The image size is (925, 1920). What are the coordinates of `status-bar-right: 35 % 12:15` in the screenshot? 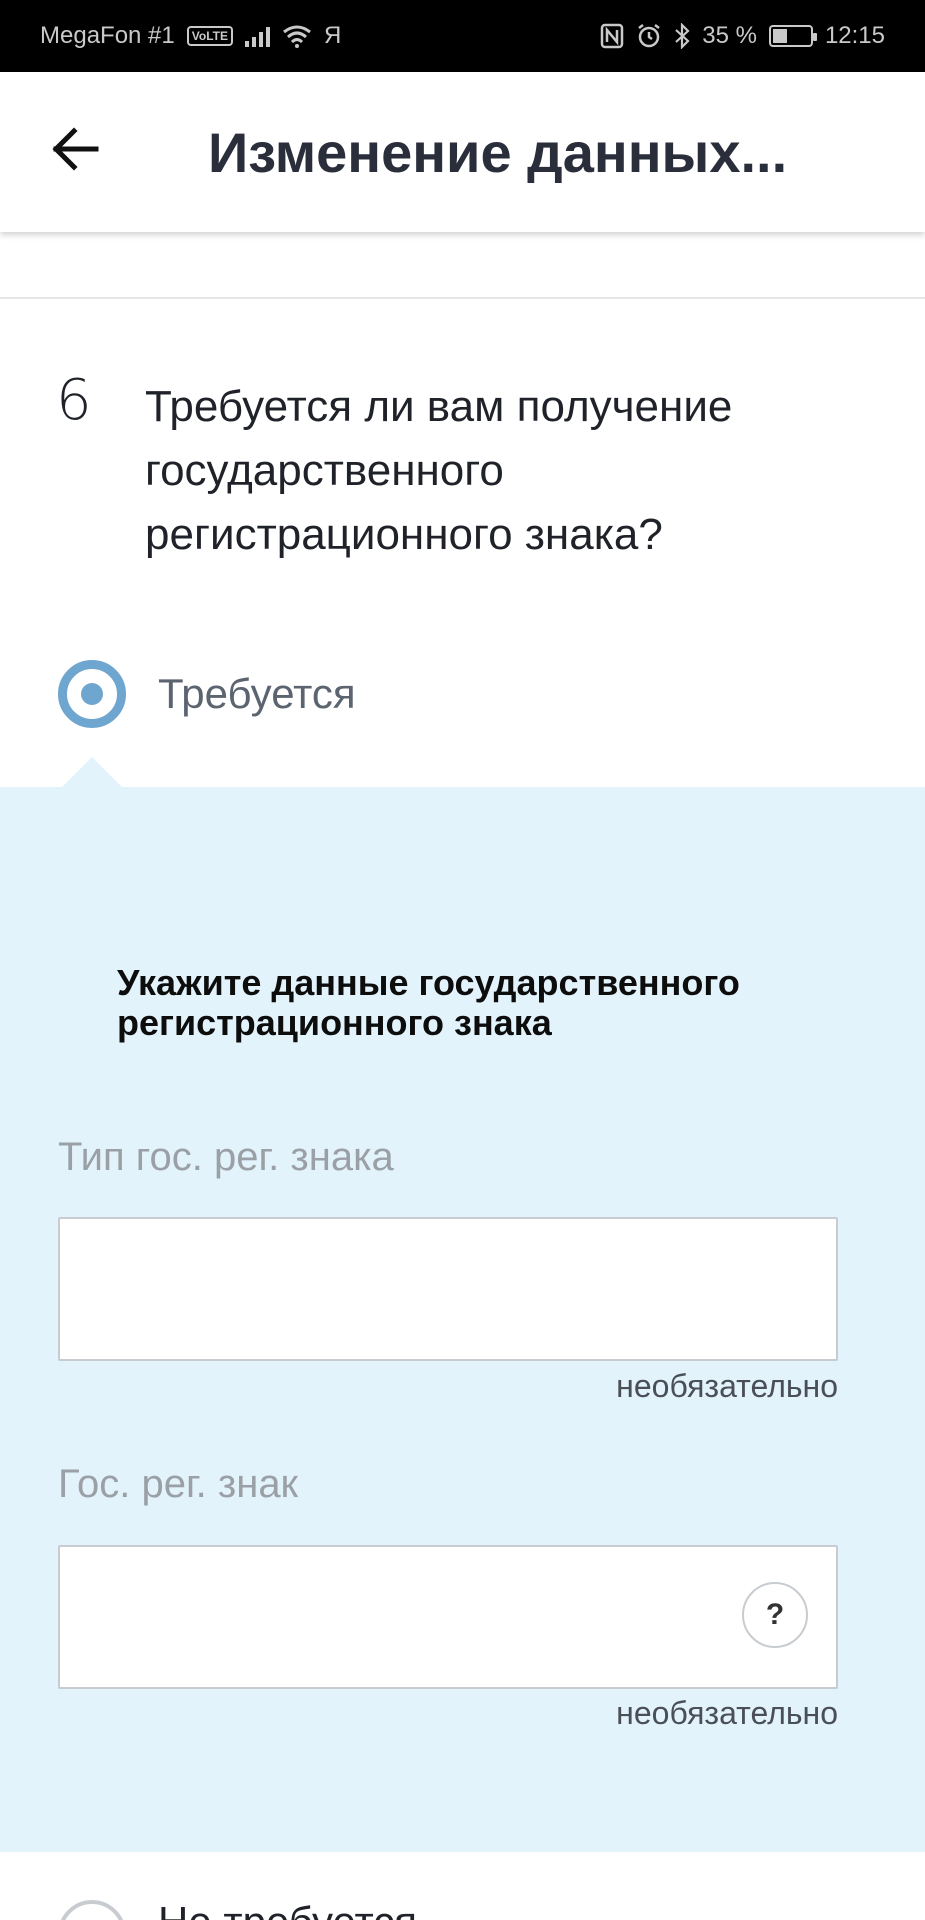 It's located at (742, 36).